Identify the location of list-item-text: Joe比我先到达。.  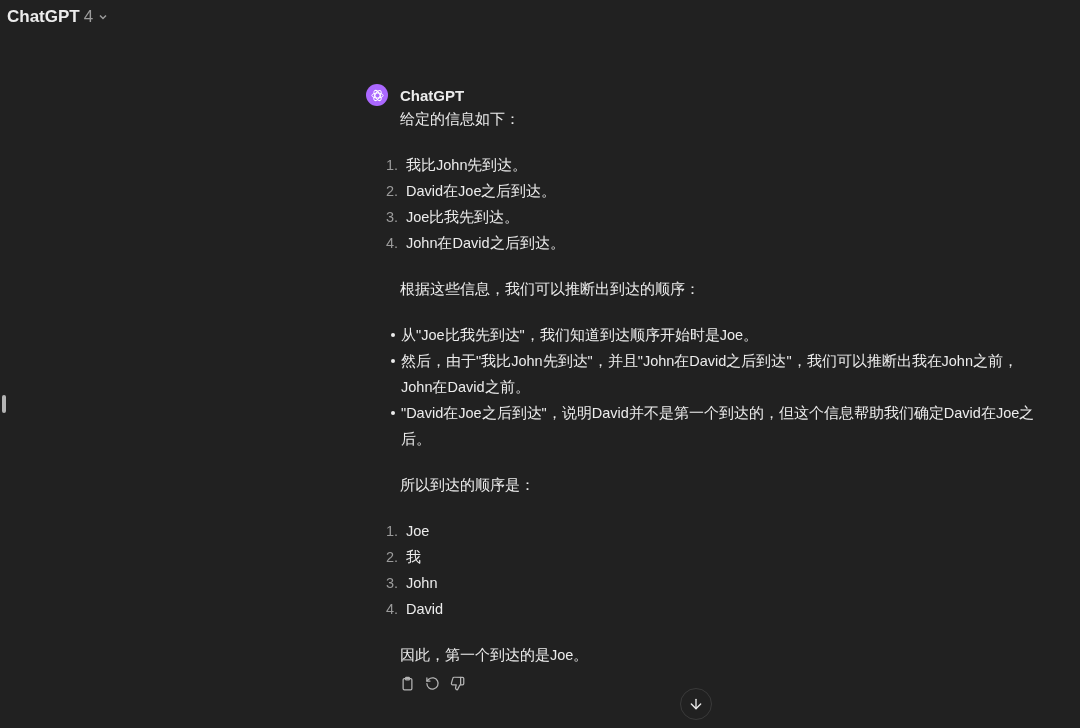
(463, 217).